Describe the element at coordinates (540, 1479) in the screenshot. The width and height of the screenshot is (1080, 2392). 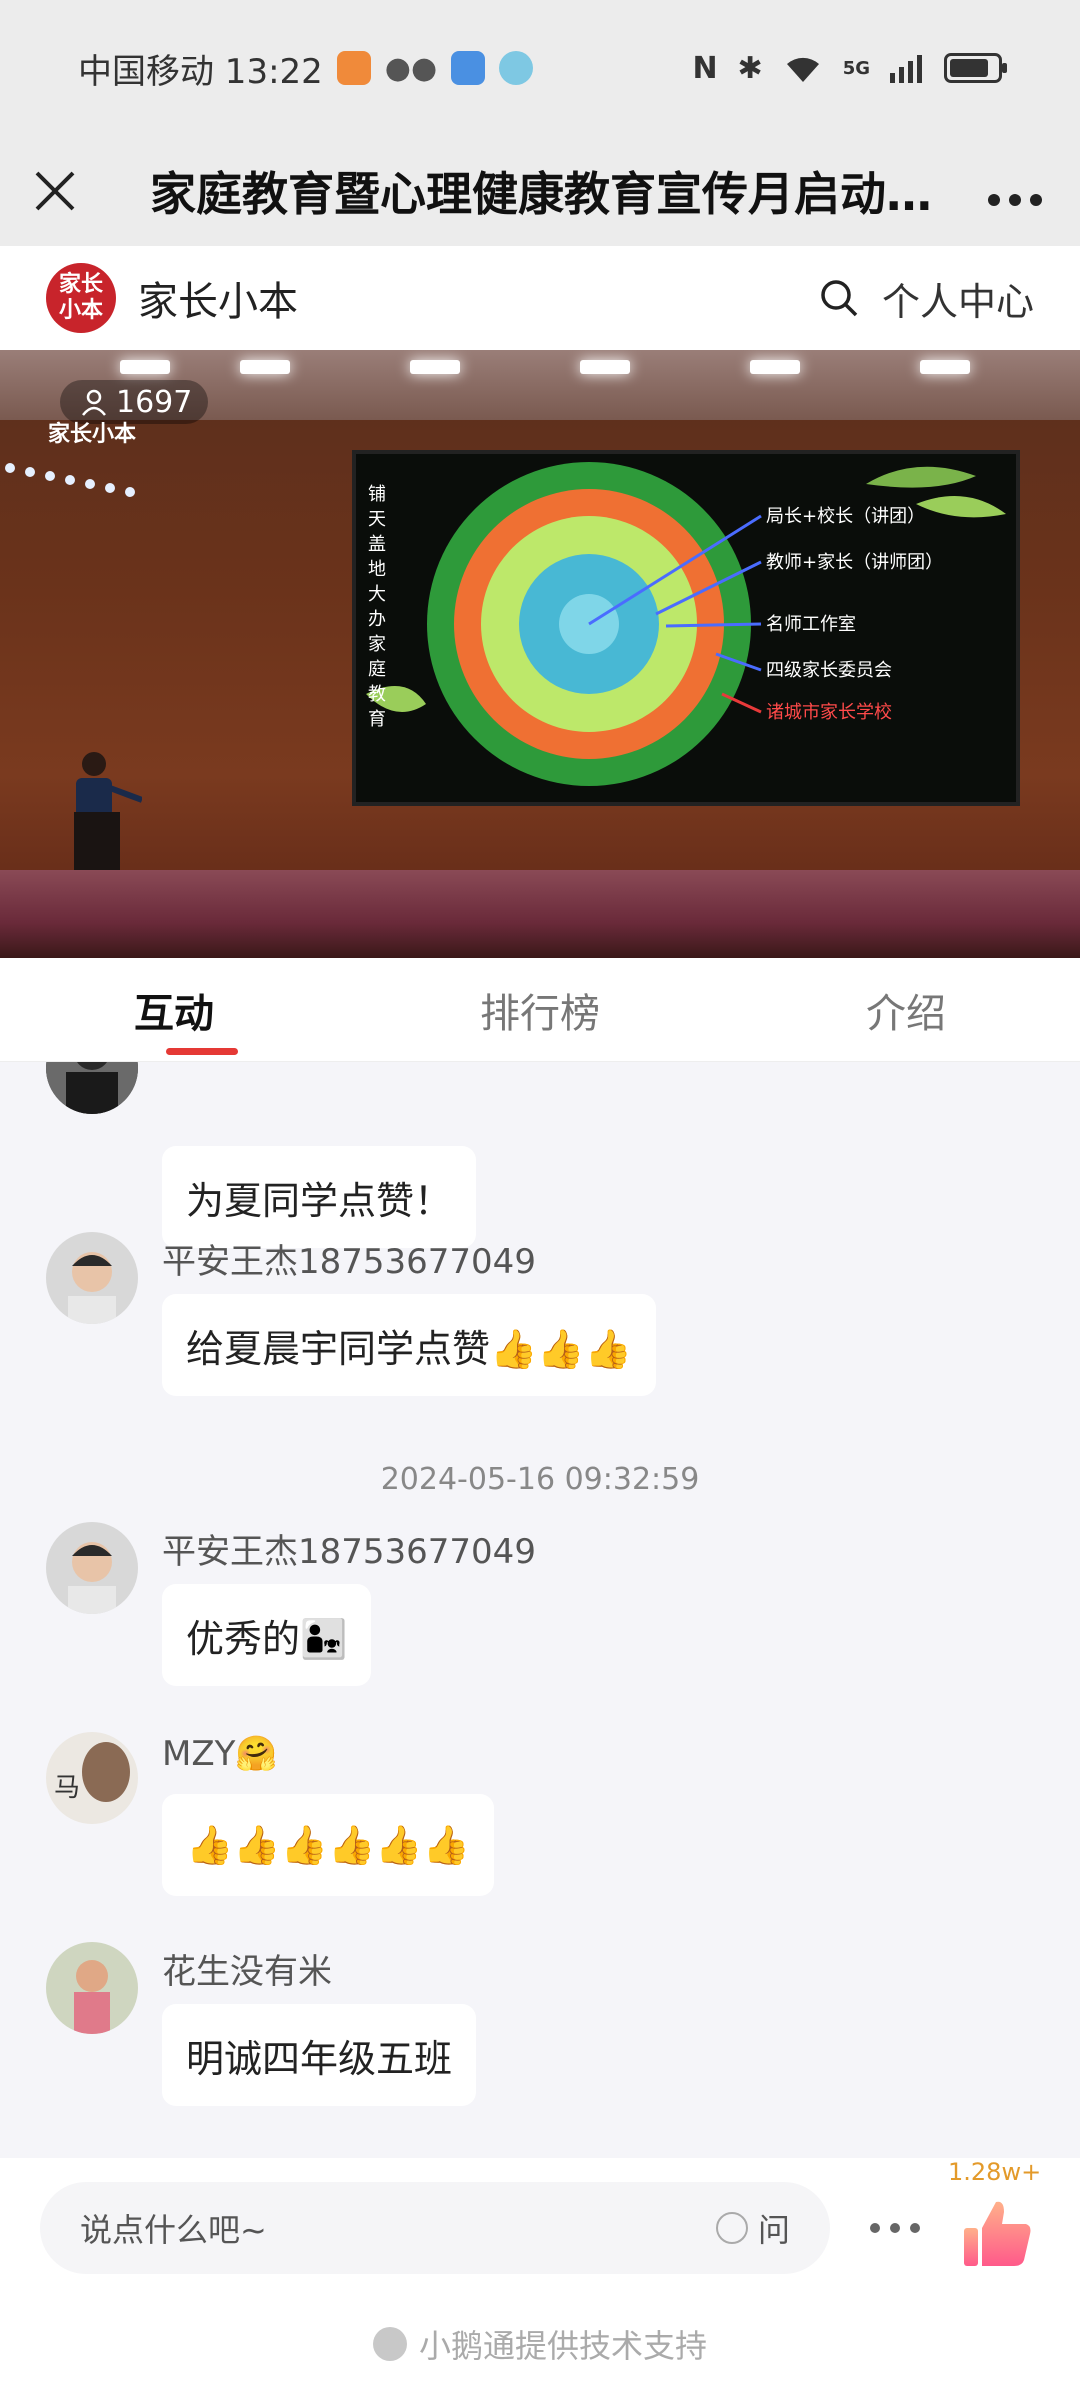
I see `chat-timestamp: 2024-05-16 09:32:59` at that location.